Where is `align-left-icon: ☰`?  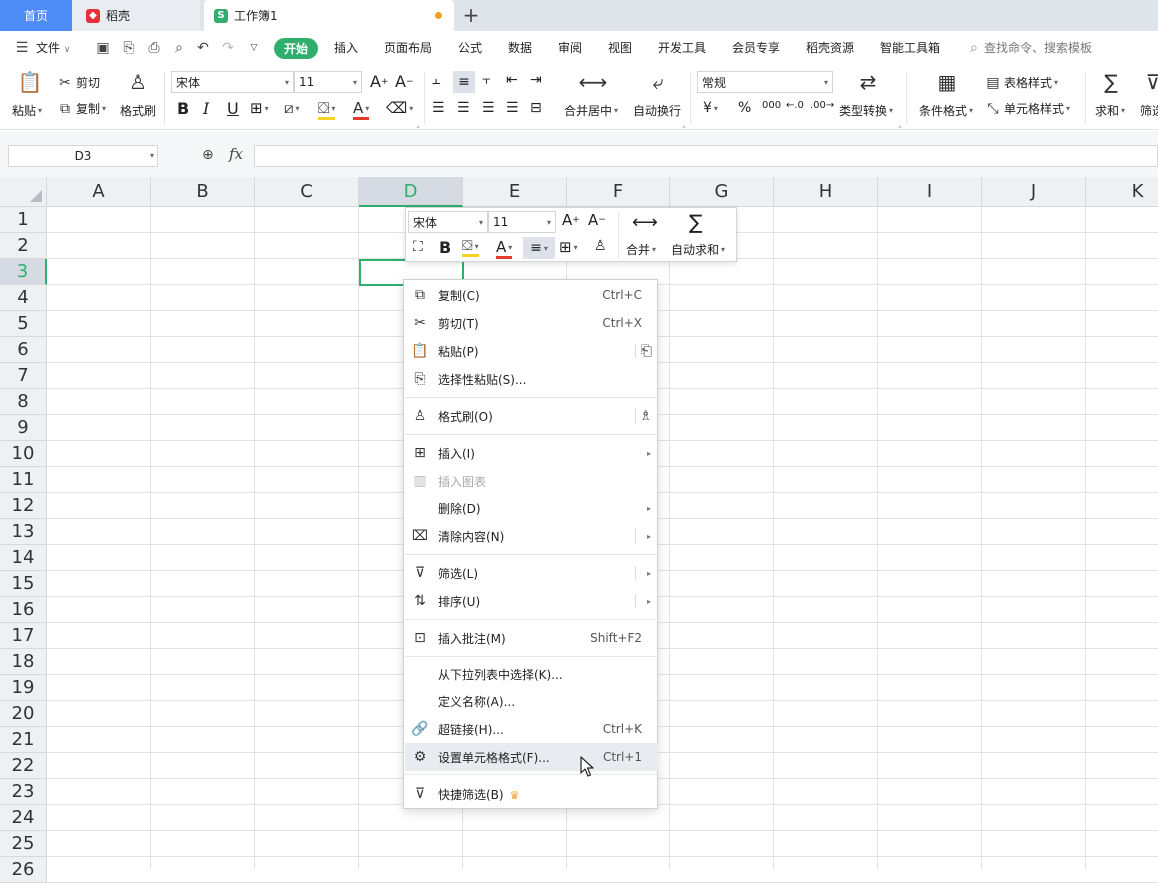
align-left-icon: ☰ is located at coordinates (438, 108).